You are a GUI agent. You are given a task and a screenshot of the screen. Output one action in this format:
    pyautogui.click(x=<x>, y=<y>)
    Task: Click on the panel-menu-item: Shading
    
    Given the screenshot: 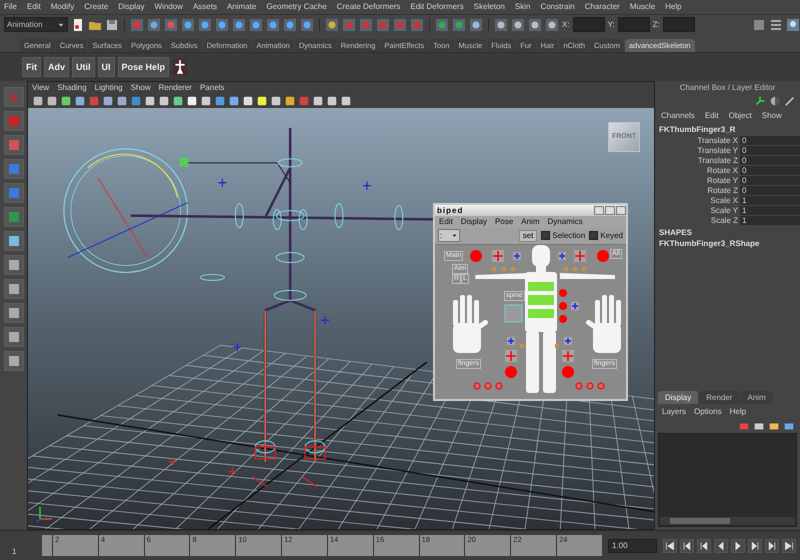 What is the action you would take?
    pyautogui.click(x=72, y=87)
    